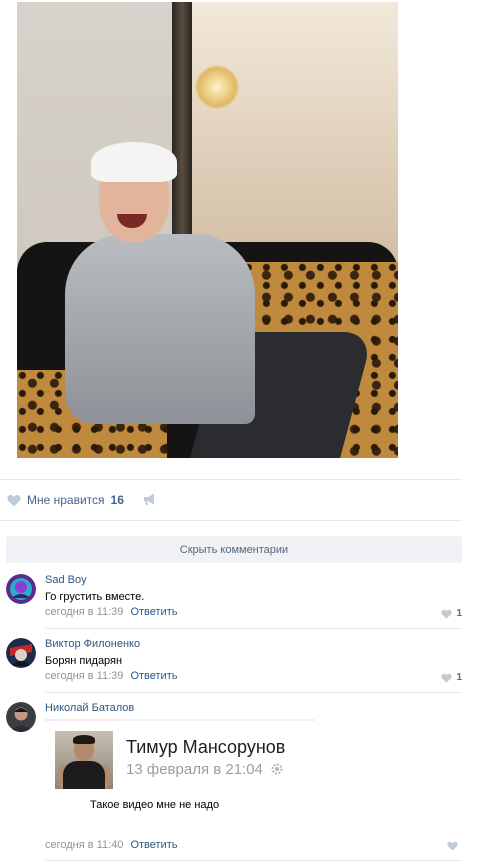  What do you see at coordinates (95, 597) in the screenshot?
I see `comment-text: Го грустить вместе.` at bounding box center [95, 597].